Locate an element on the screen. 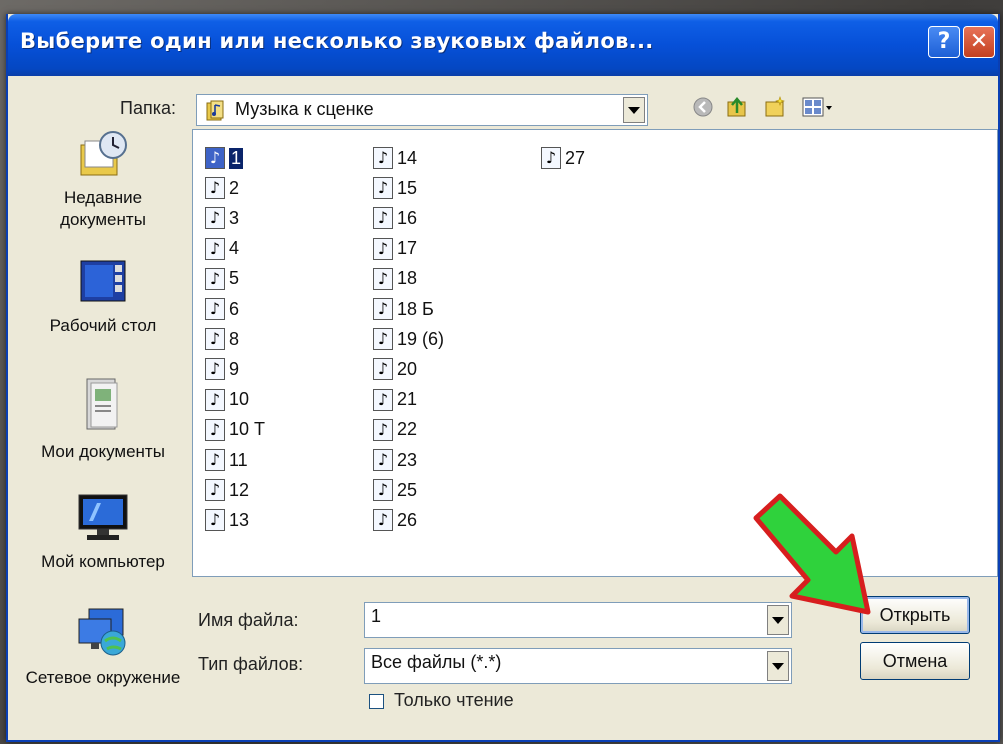  view-menu-icon is located at coordinates (818, 107).